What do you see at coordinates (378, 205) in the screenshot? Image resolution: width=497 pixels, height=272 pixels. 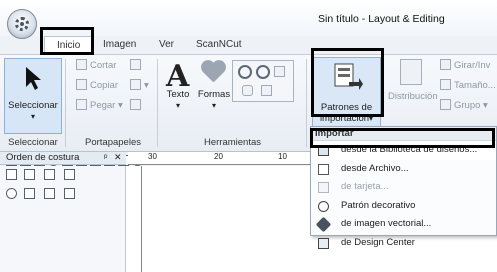 I see `menu-item-label: Patrón decorativo` at bounding box center [378, 205].